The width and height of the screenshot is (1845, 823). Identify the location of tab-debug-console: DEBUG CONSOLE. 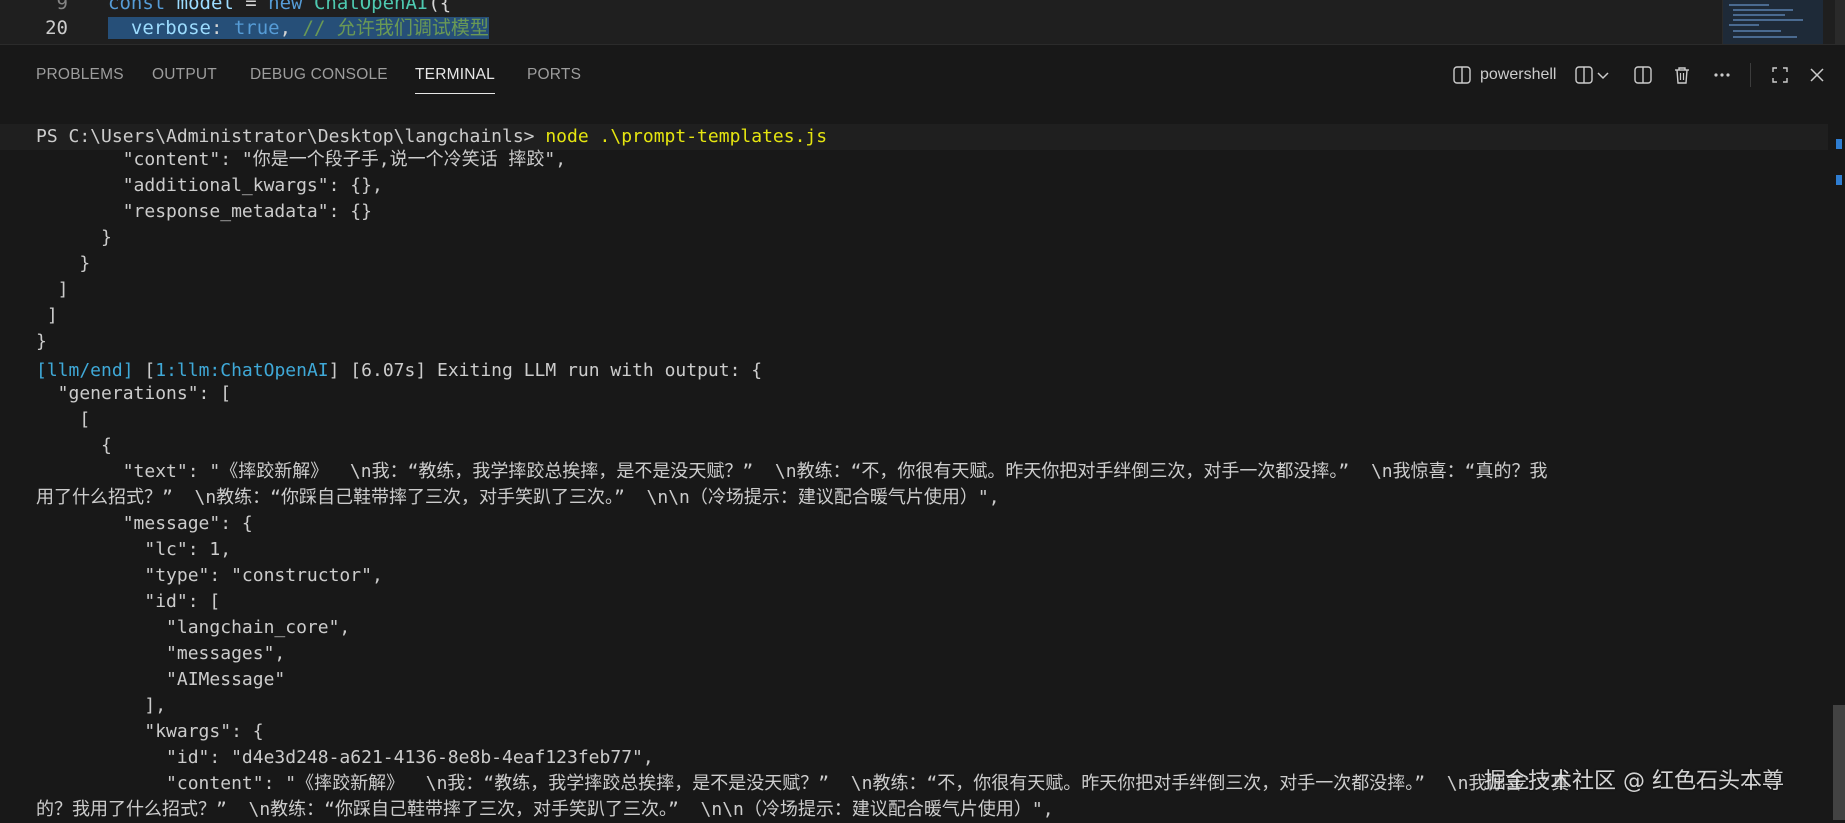
(319, 75).